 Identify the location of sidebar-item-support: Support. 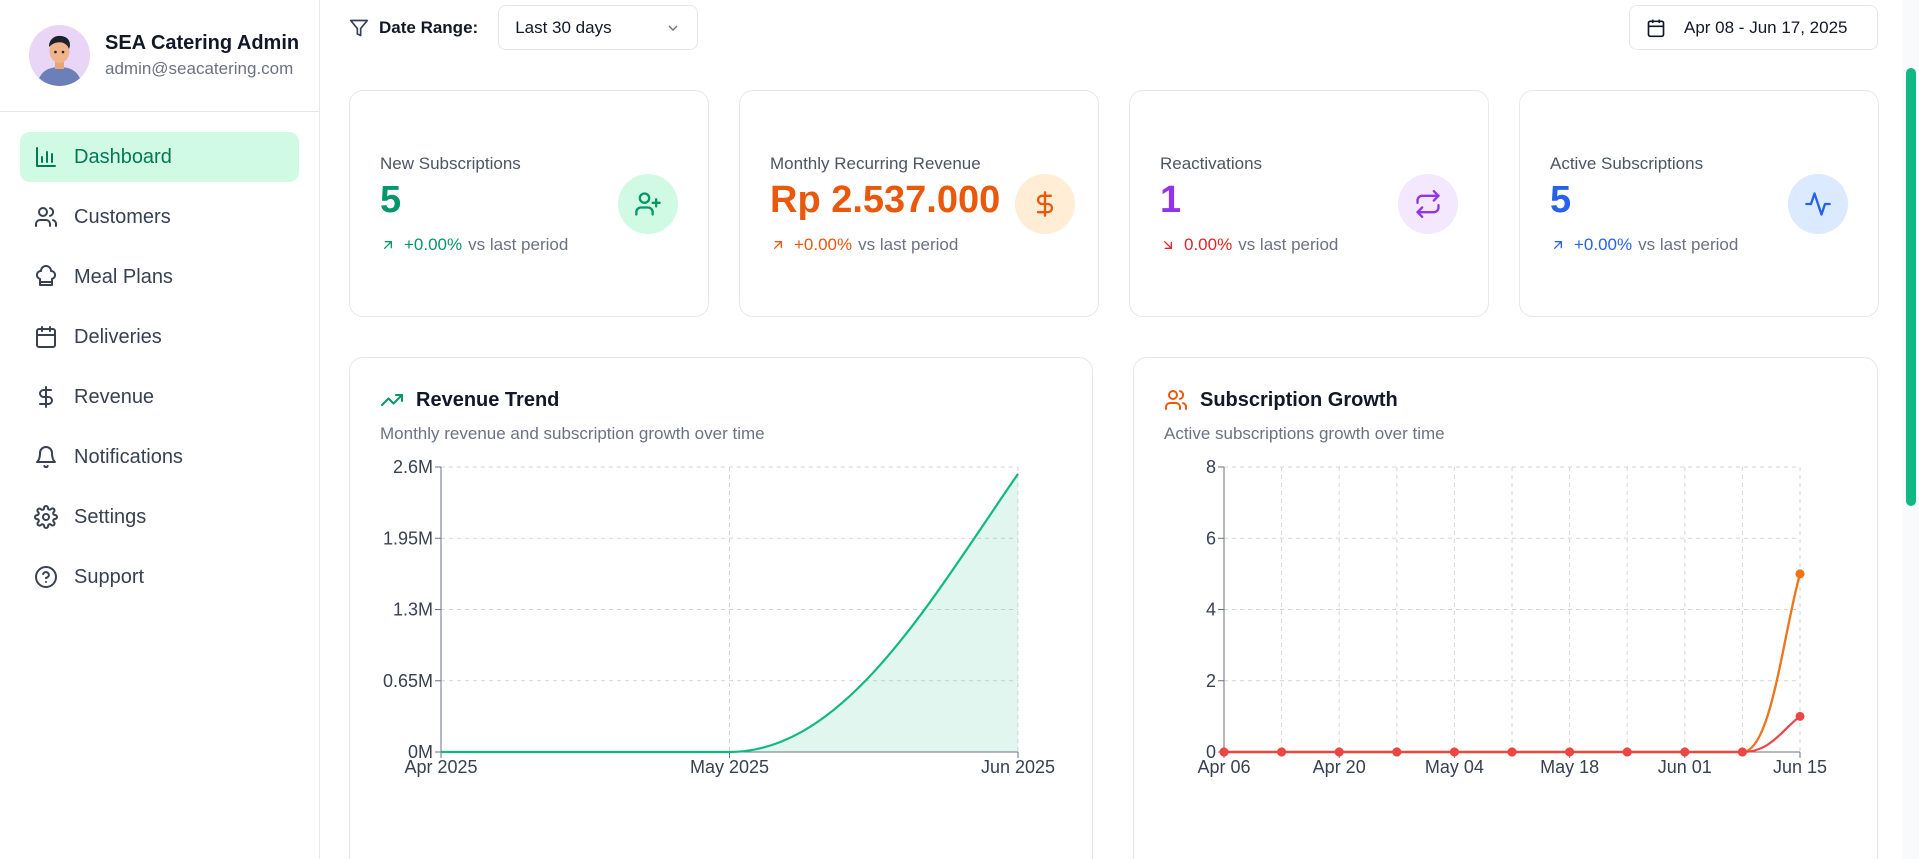
(159, 577).